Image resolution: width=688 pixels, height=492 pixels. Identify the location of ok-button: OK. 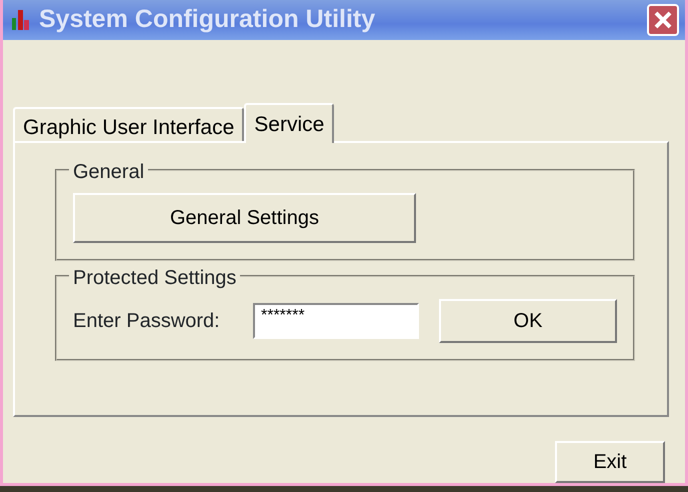
(528, 320).